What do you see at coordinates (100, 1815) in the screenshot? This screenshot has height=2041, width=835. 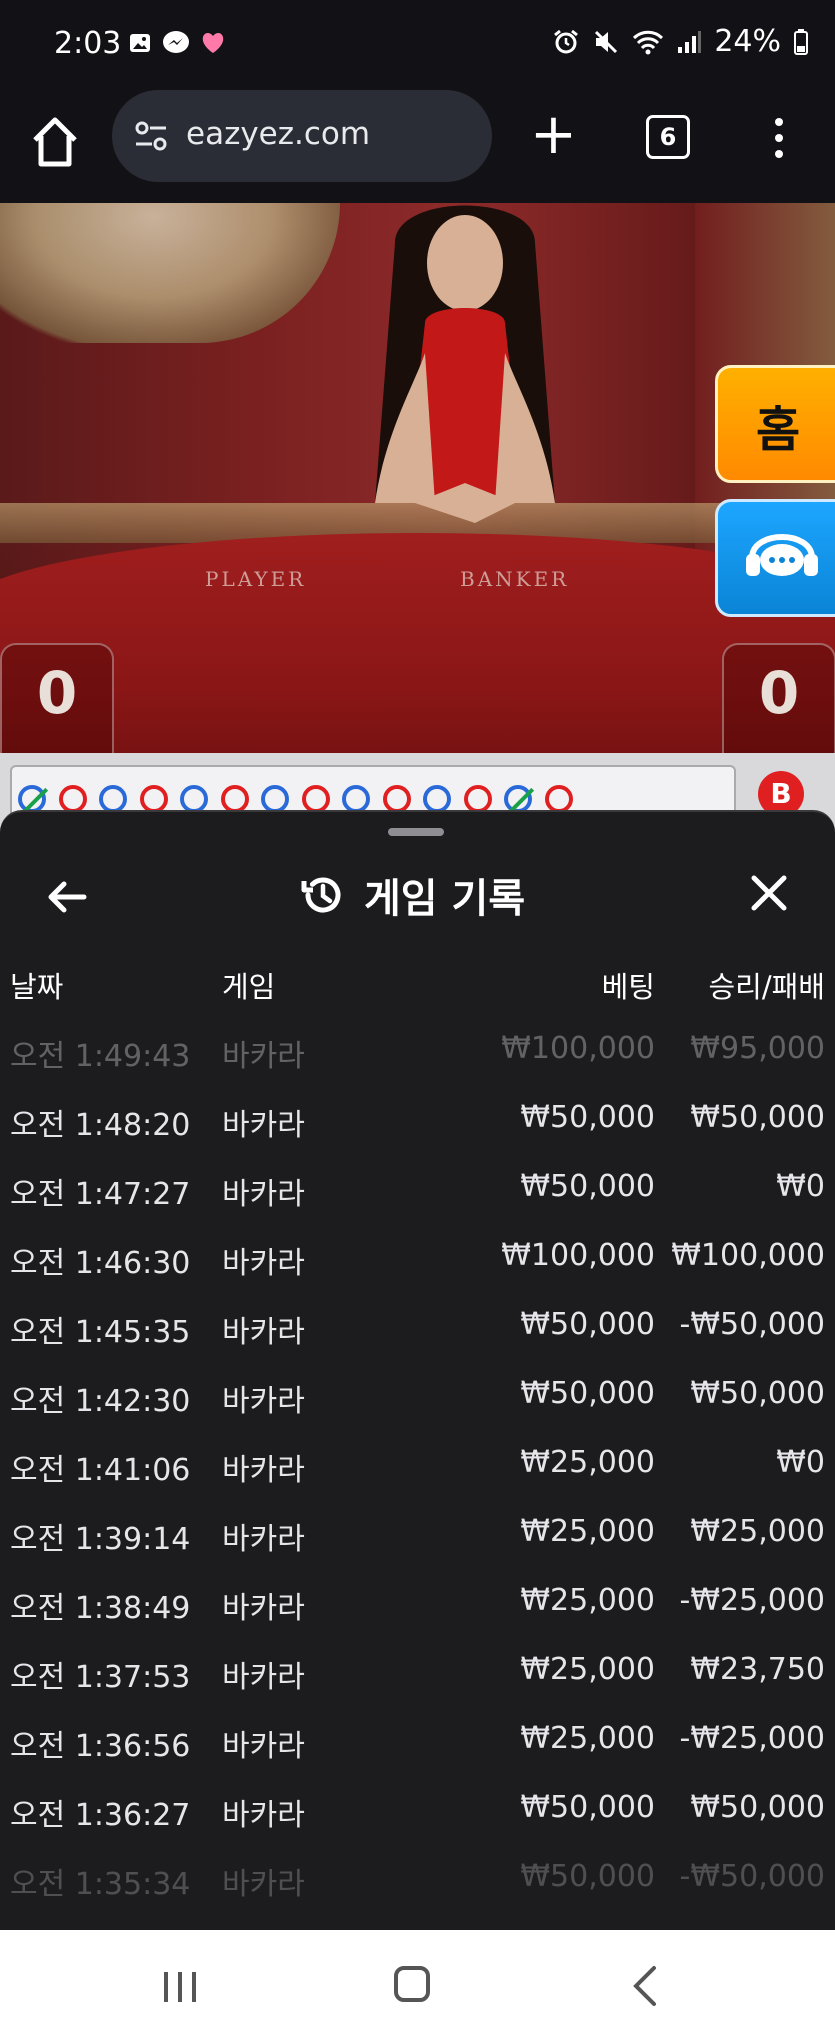 I see `row-time: 오전 1:36:27` at bounding box center [100, 1815].